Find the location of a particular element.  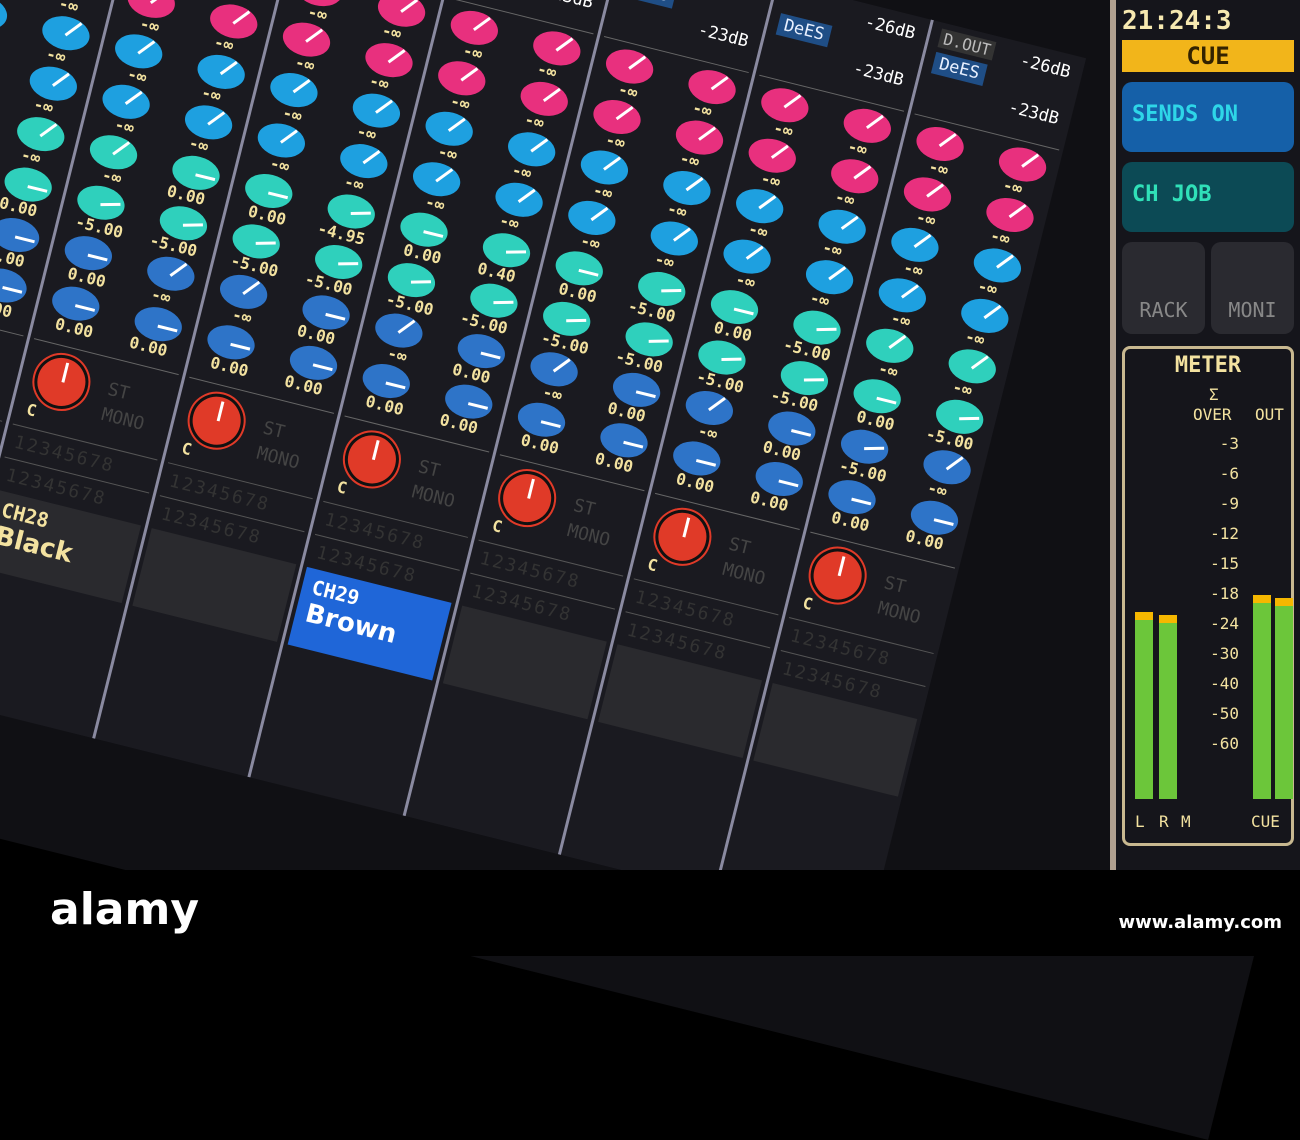

meter-scale-tick: -18 is located at coordinates (1224, 593).